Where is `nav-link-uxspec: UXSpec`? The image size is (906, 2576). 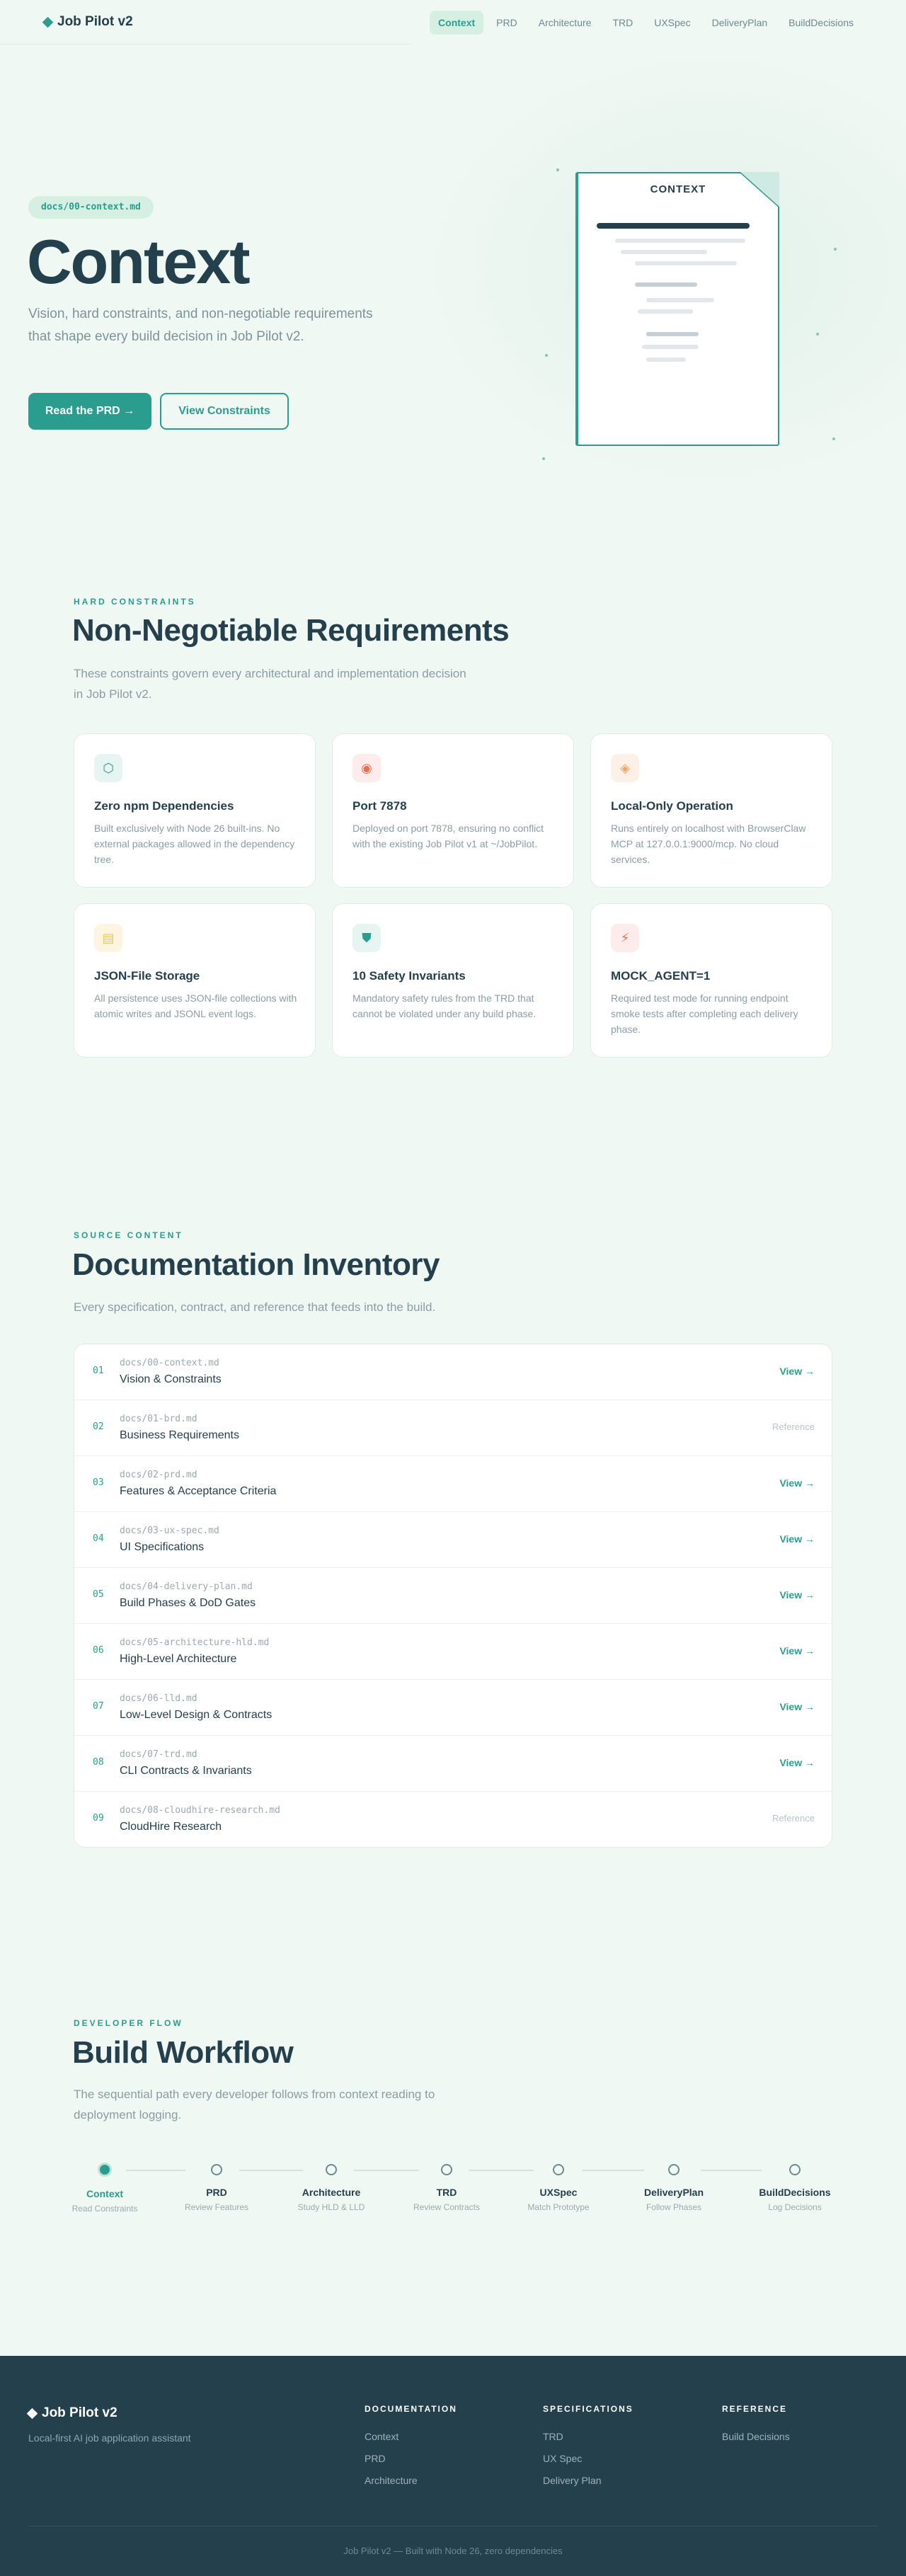 nav-link-uxspec: UXSpec is located at coordinates (672, 23).